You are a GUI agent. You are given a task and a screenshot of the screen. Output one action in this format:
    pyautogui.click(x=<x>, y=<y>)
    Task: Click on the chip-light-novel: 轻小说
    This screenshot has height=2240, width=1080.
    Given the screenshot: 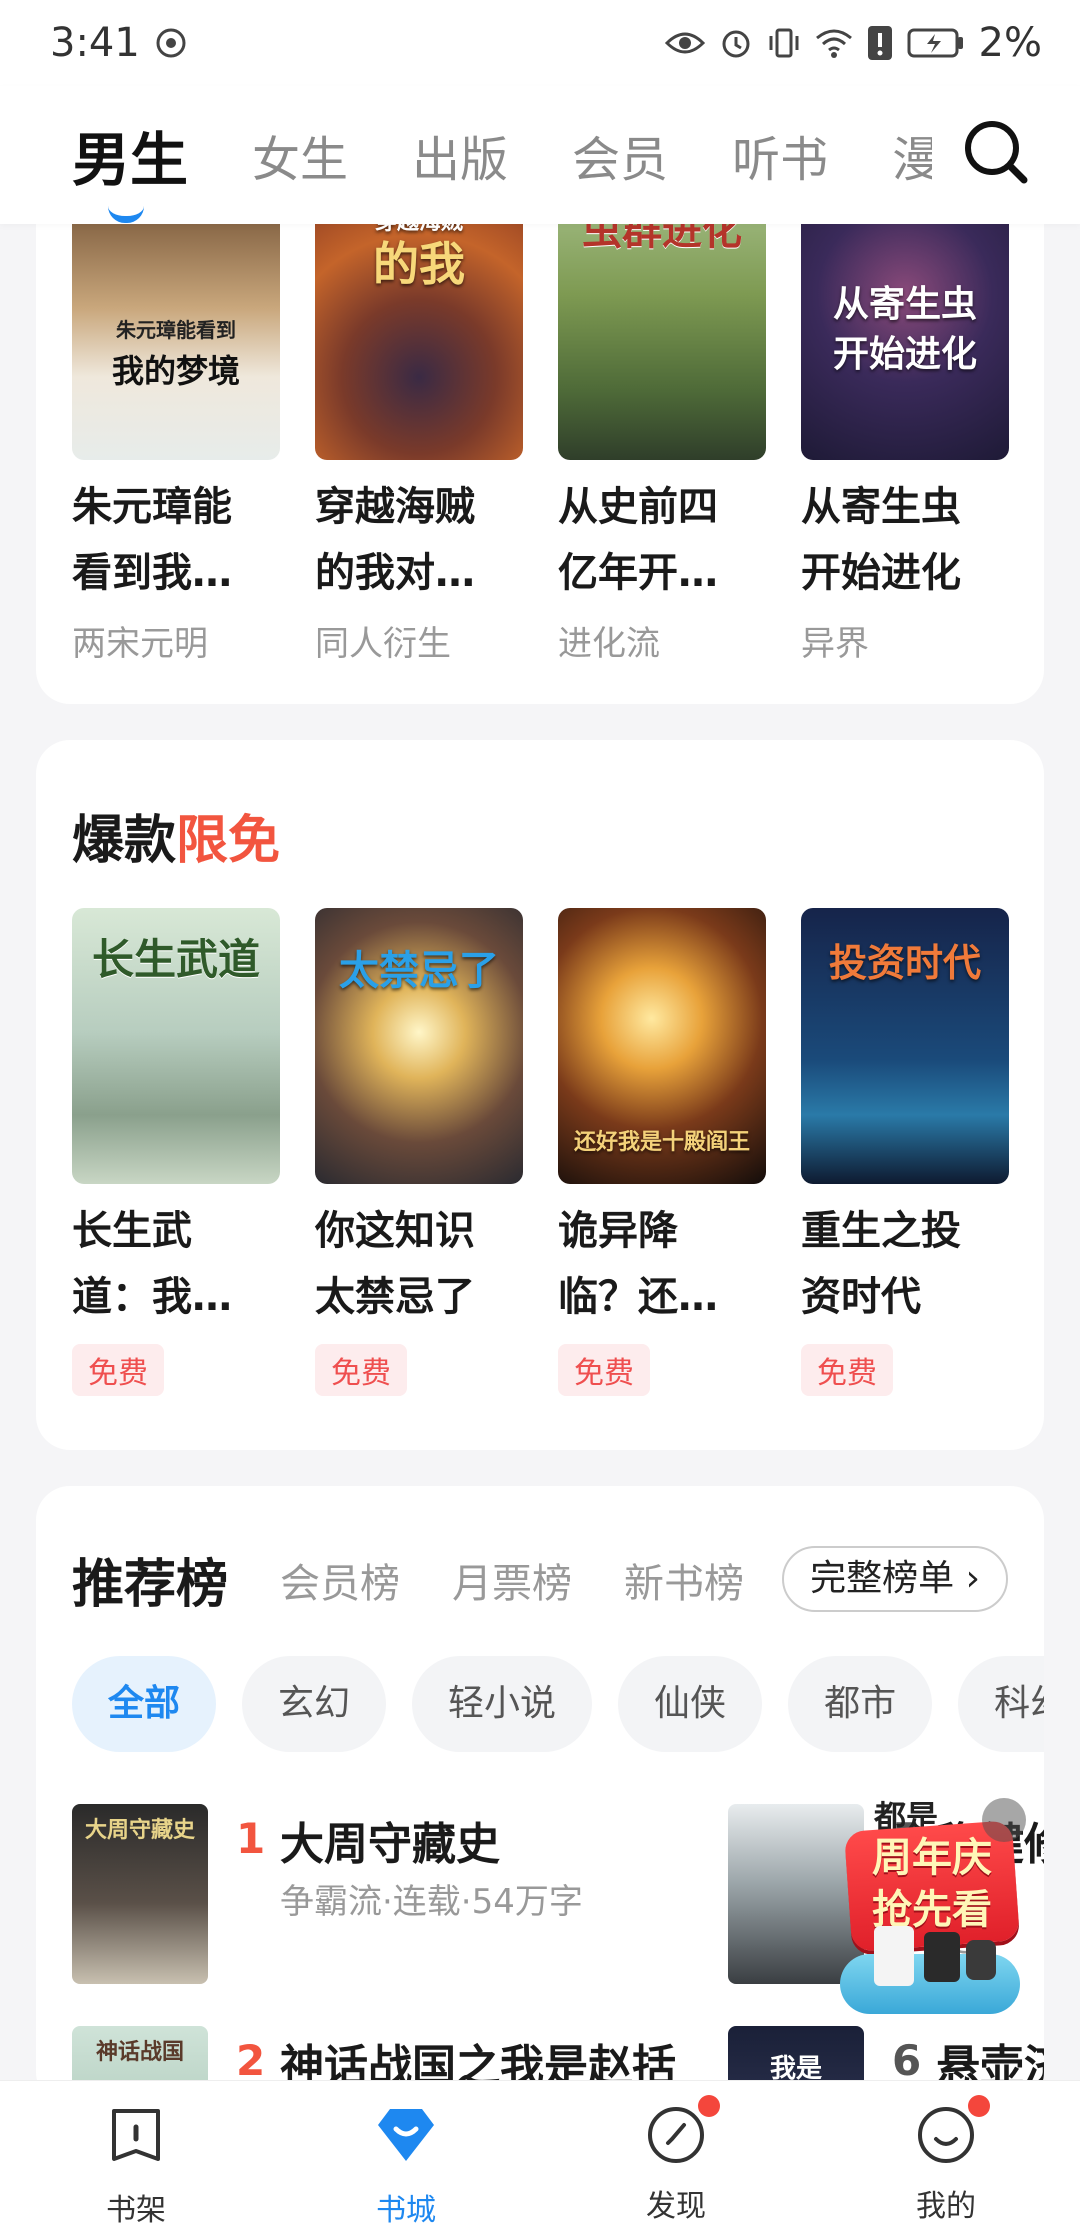 What is the action you would take?
    pyautogui.click(x=502, y=1704)
    